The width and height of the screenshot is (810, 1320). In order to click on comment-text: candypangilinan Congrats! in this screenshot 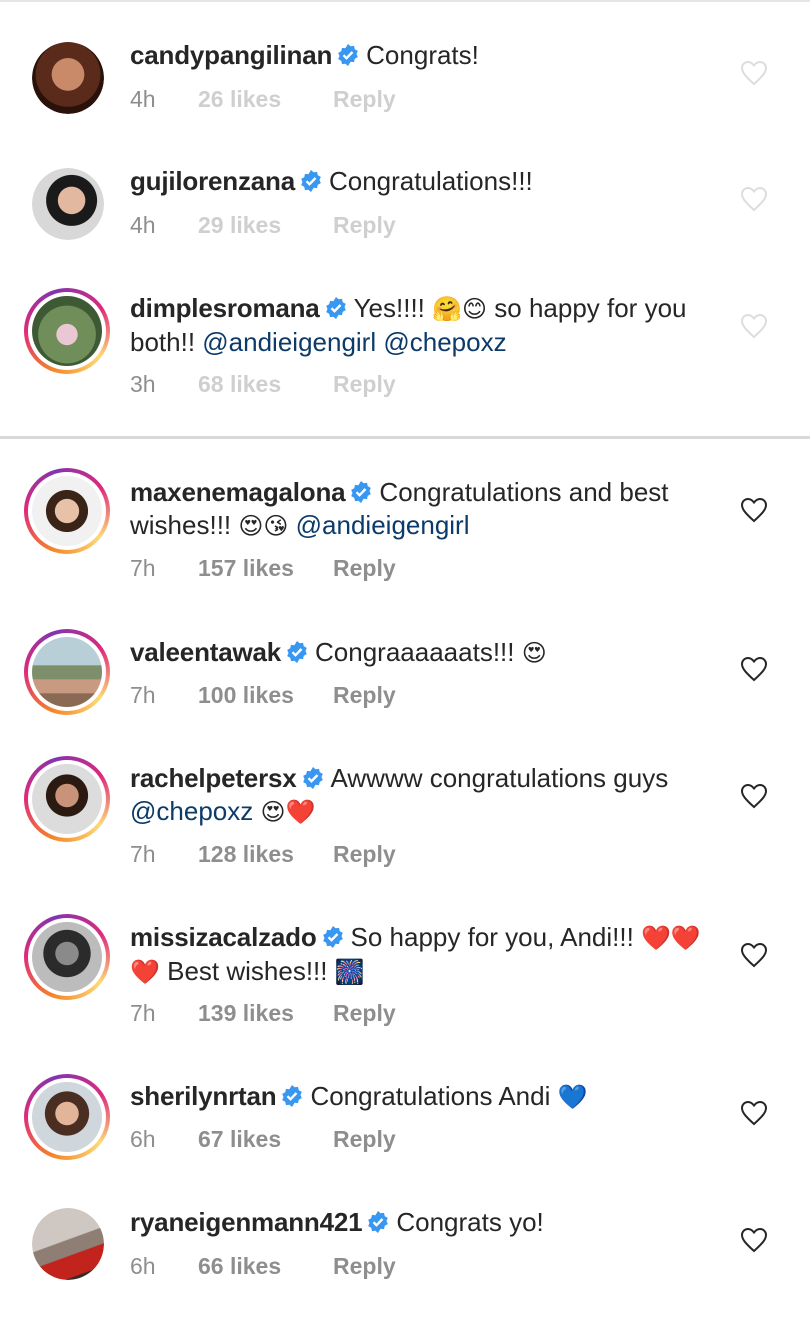, I will do `click(425, 55)`.